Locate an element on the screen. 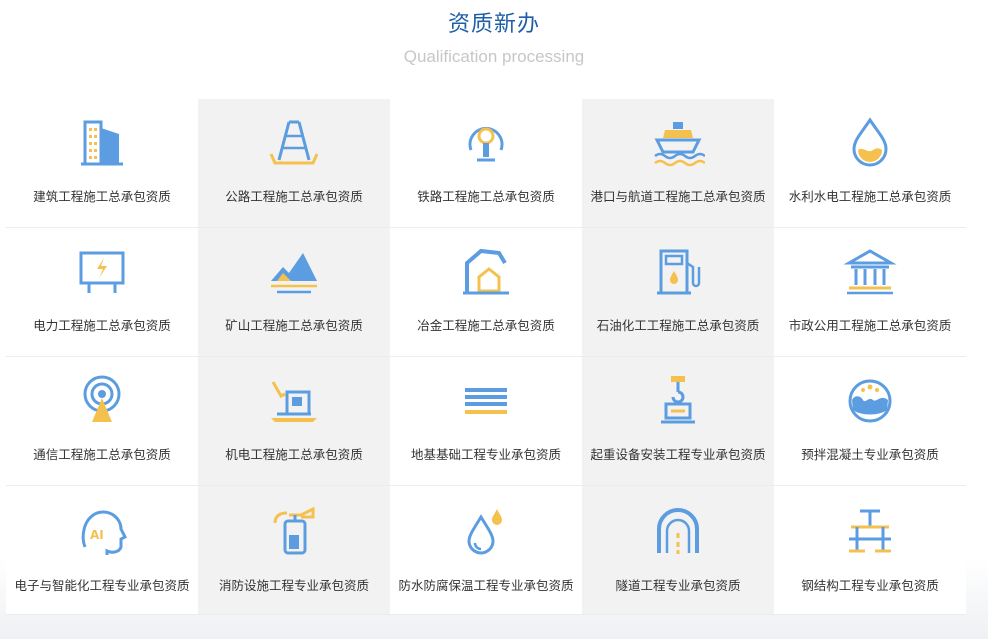 Image resolution: width=988 pixels, height=639 pixels. fuel-pump-icon is located at coordinates (679, 272).